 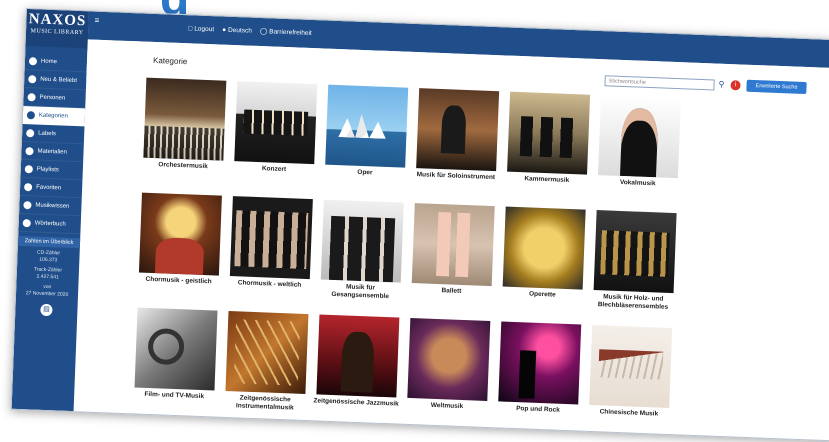 I want to click on category-label: Chormusik - weltlich, so click(x=269, y=284).